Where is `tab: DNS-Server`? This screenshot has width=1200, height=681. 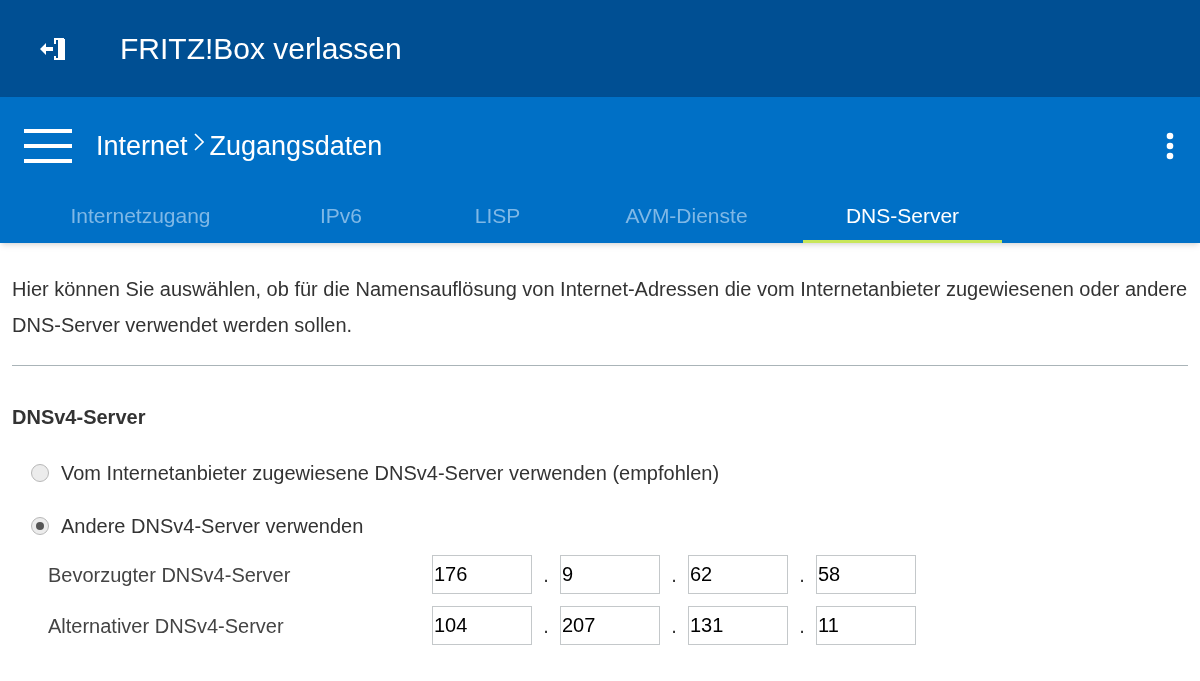
tab: DNS-Server is located at coordinates (902, 219).